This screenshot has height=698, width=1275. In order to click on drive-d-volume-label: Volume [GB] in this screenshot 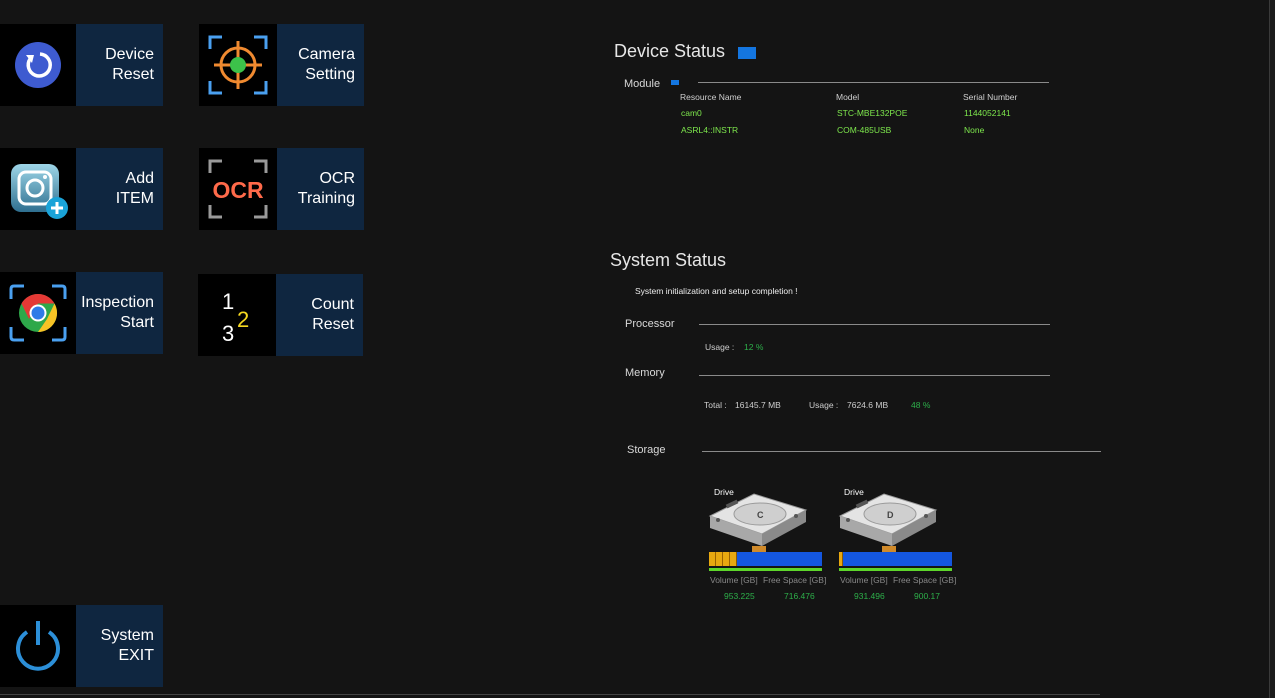, I will do `click(864, 580)`.